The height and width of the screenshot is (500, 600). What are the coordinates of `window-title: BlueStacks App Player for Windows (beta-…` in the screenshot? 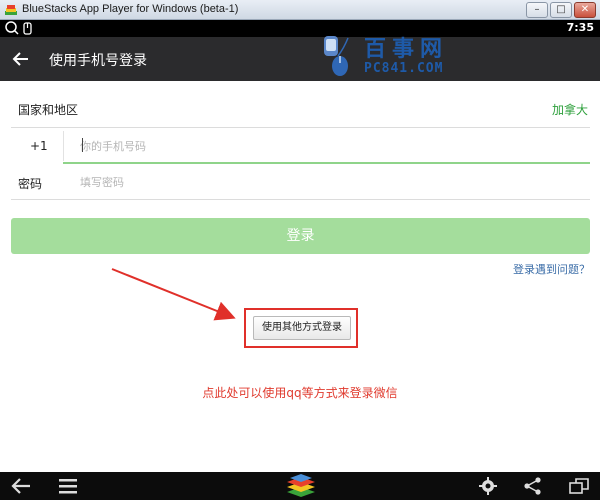 It's located at (130, 9).